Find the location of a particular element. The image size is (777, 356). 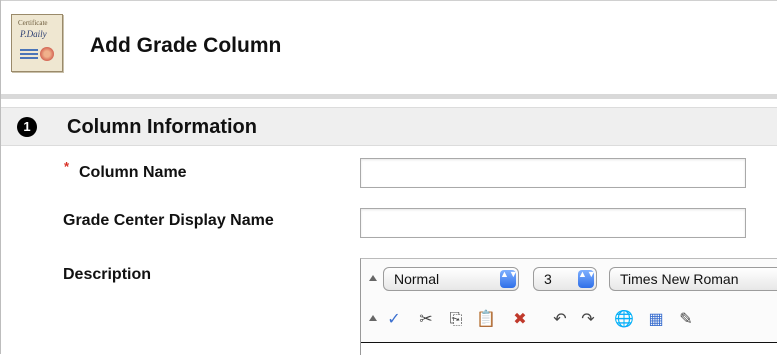

certificate-icon-text: Certificate is located at coordinates (33, 23).